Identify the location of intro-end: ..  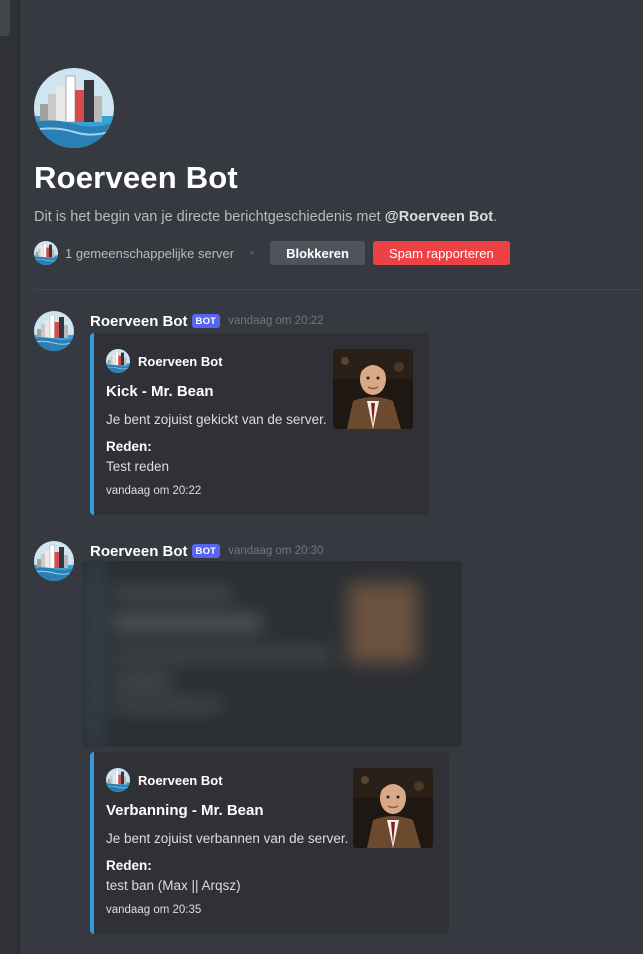
(495, 217).